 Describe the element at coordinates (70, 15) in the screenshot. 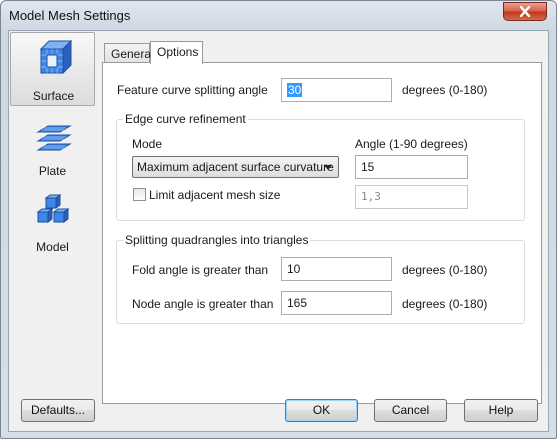

I see `window-title: Model Mesh Settings` at that location.